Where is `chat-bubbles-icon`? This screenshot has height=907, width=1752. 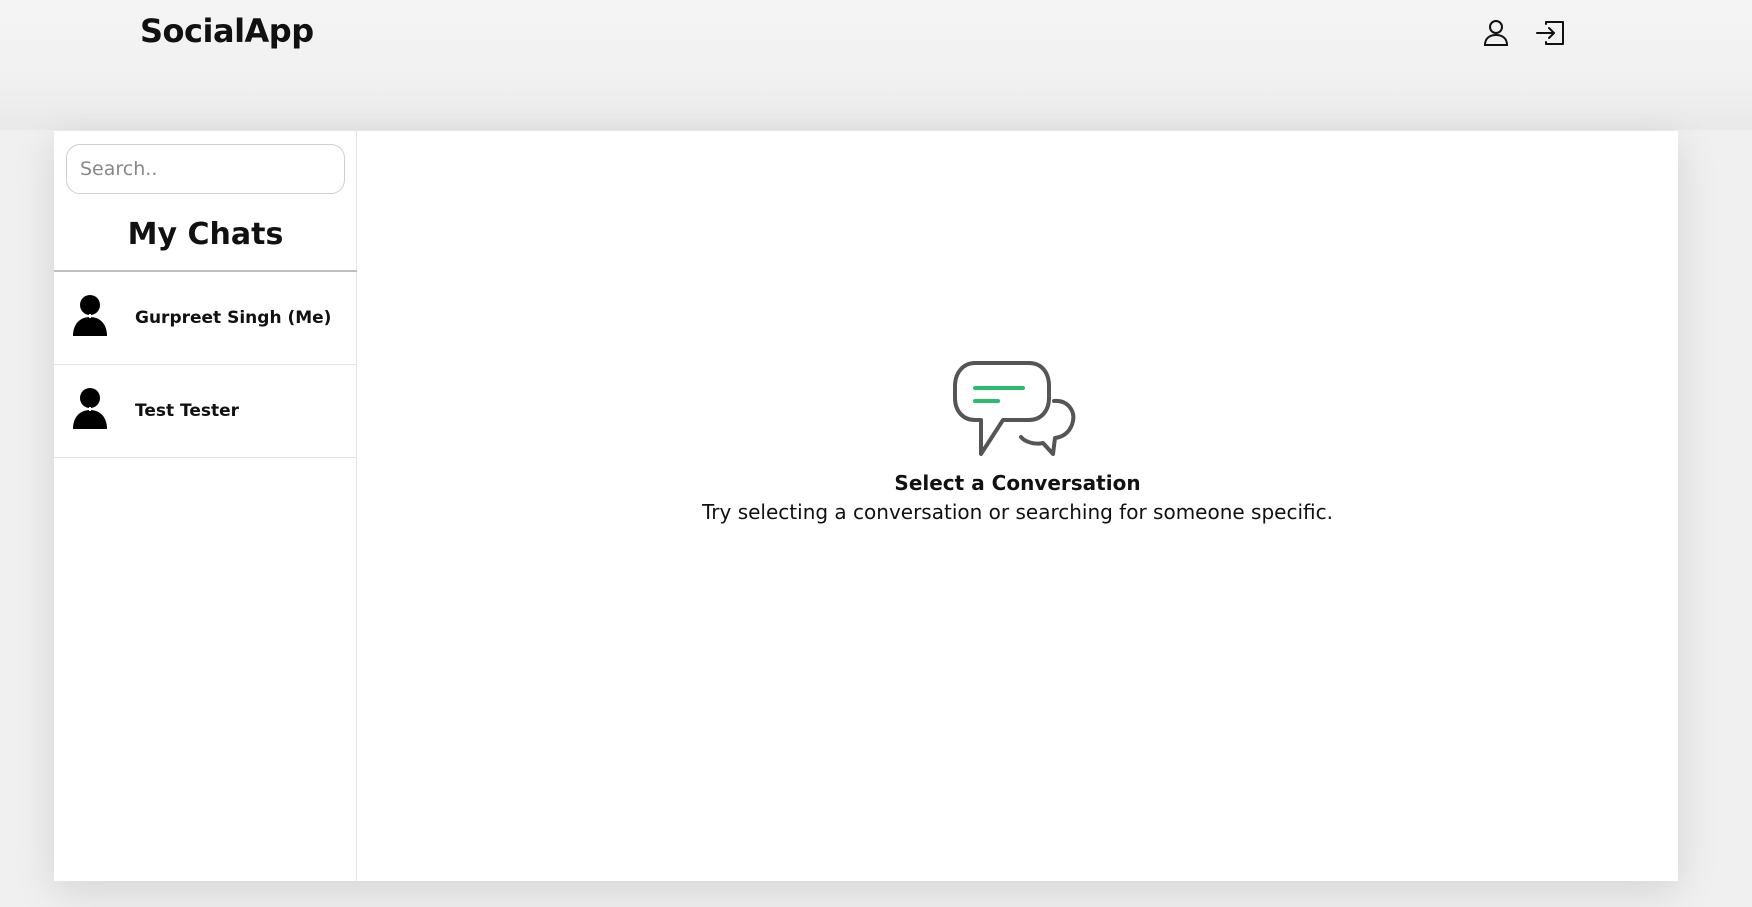 chat-bubbles-icon is located at coordinates (1013, 408).